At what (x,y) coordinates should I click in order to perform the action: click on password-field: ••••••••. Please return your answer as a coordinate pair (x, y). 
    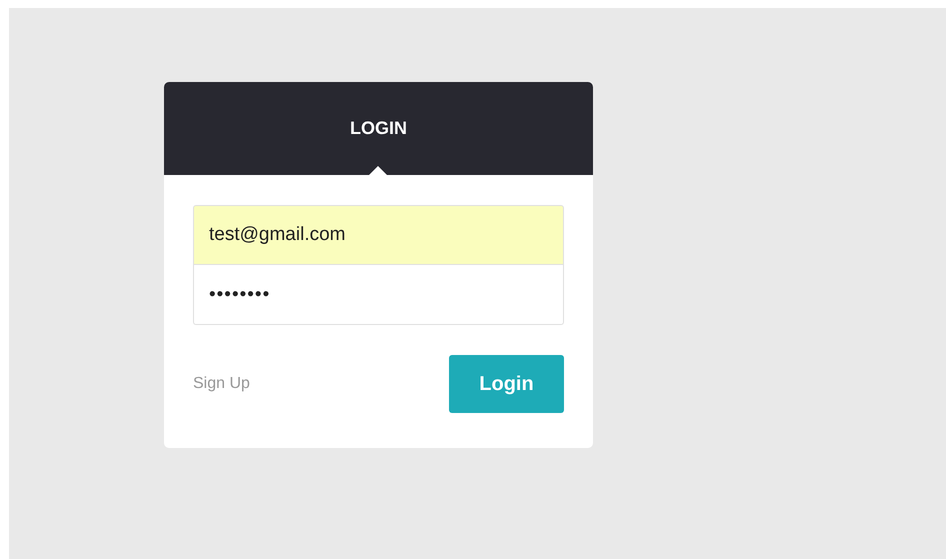
    Looking at the image, I should click on (378, 295).